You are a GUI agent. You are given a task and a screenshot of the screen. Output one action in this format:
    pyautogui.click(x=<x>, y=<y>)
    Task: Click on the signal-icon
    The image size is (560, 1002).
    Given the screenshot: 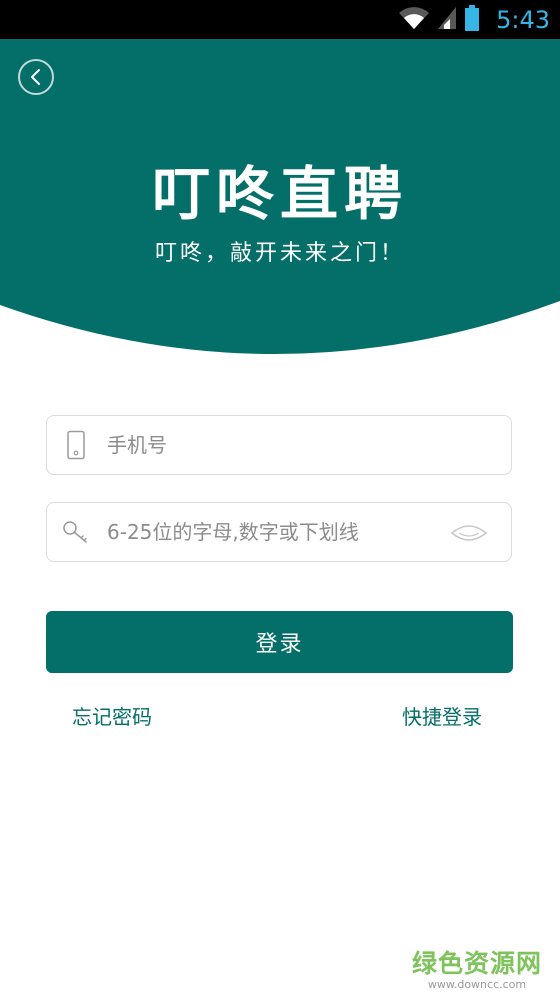 What is the action you would take?
    pyautogui.click(x=447, y=20)
    